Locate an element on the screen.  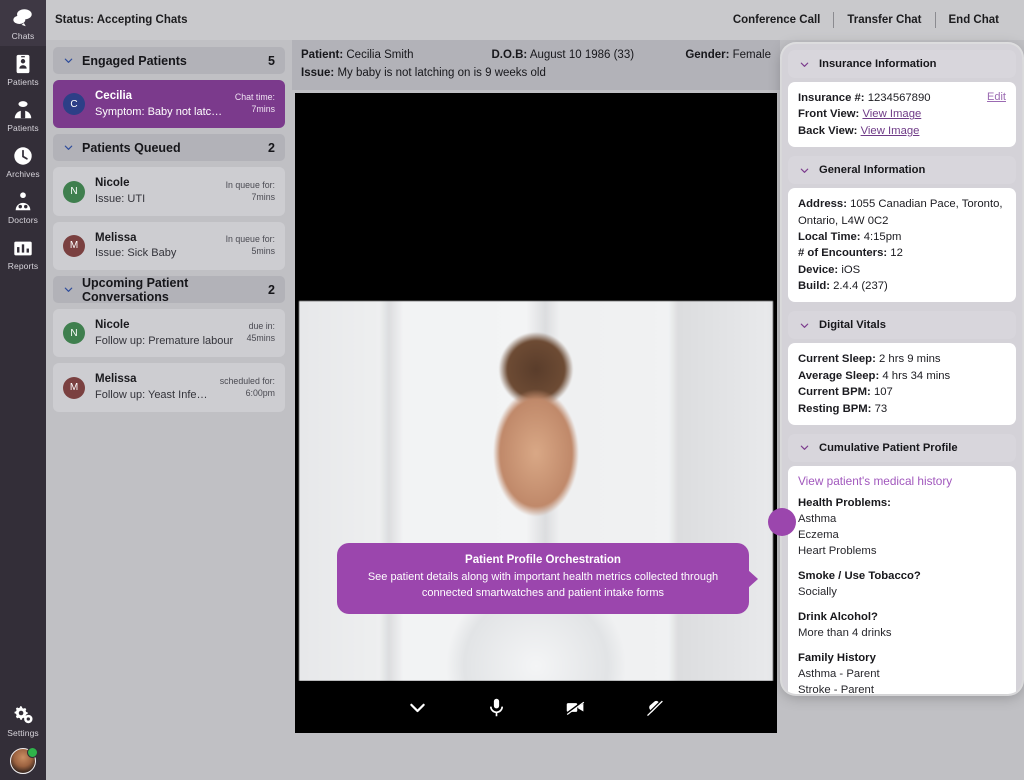
avatar: M is located at coordinates (74, 387).